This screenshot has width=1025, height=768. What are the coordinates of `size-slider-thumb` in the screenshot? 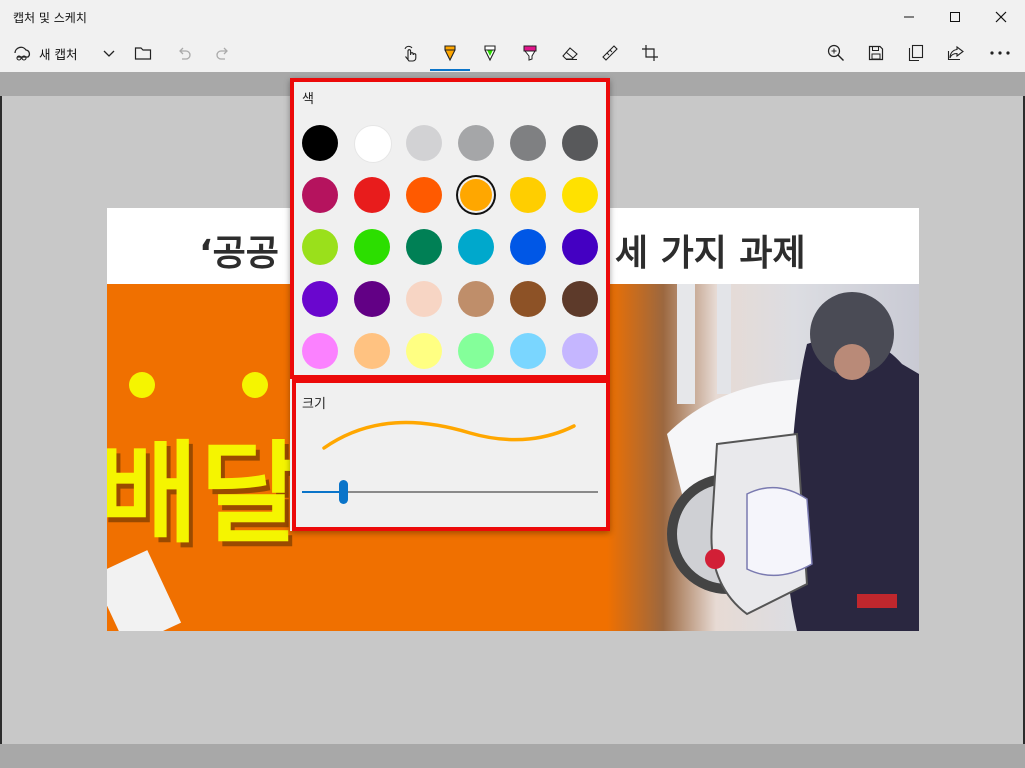 It's located at (344, 492).